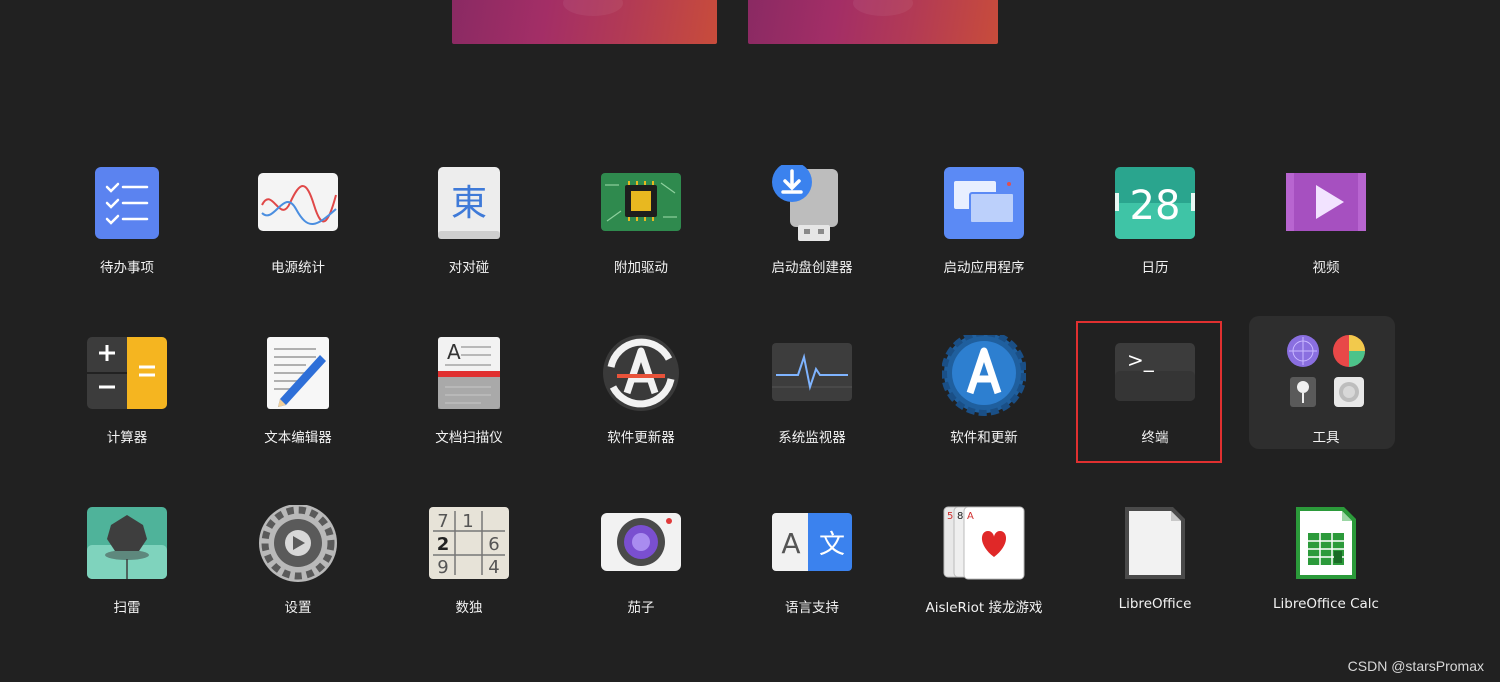 The height and width of the screenshot is (682, 1500). Describe the element at coordinates (442, 521) in the screenshot. I see `svg-text: 7` at that location.